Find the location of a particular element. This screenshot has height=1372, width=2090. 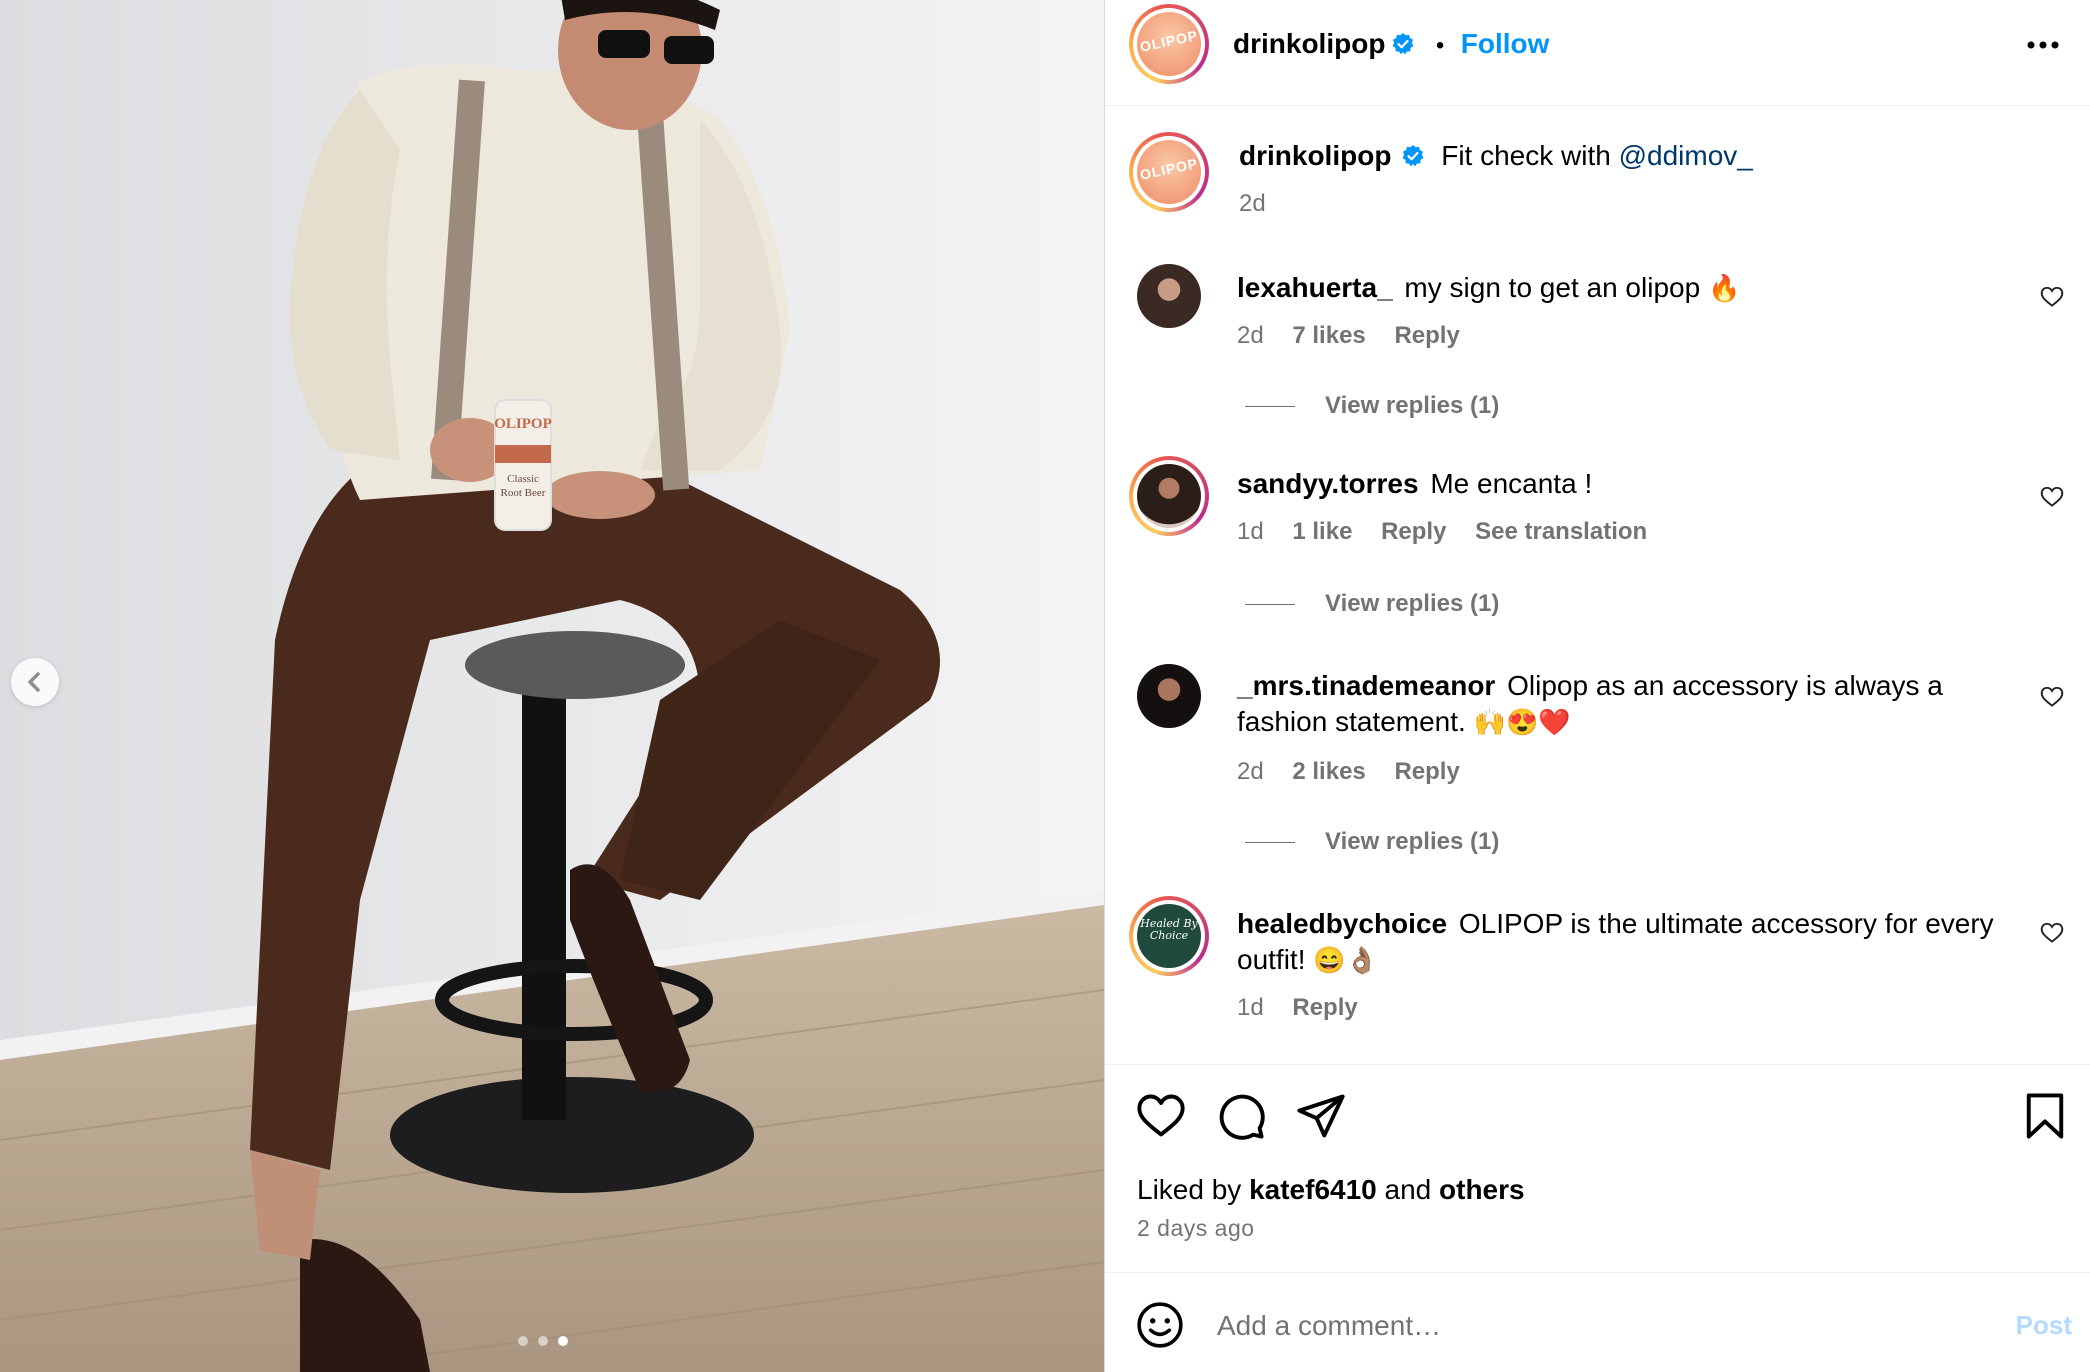

see-translation-button: See translation is located at coordinates (1561, 531).